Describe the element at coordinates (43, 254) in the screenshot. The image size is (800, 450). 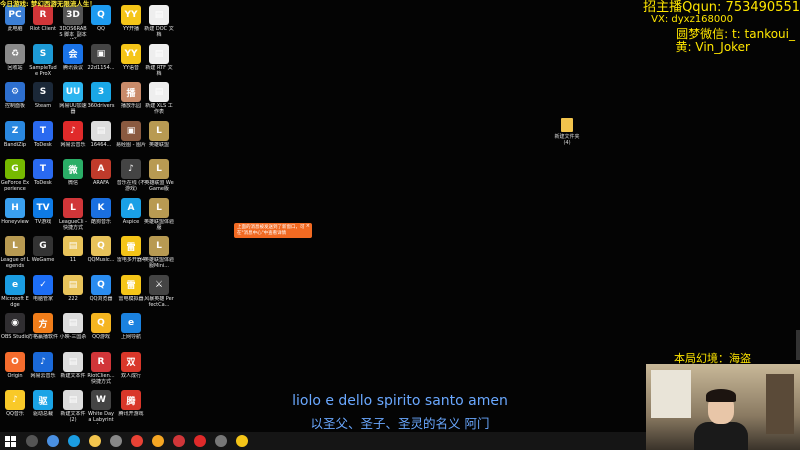
I see `desktop-icon: G WeGame` at that location.